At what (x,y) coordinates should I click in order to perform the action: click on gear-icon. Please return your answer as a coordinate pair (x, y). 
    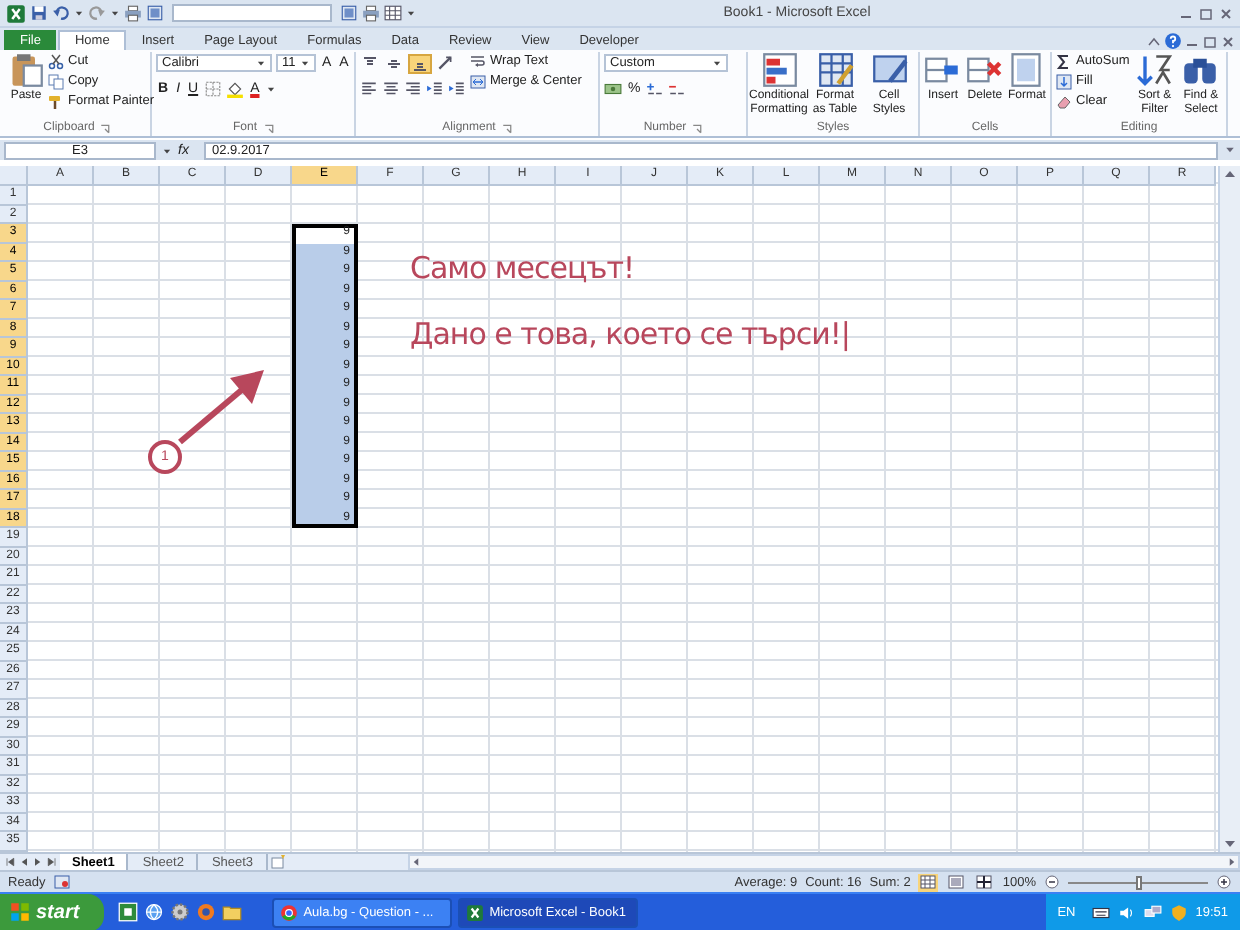
    Looking at the image, I should click on (179, 912).